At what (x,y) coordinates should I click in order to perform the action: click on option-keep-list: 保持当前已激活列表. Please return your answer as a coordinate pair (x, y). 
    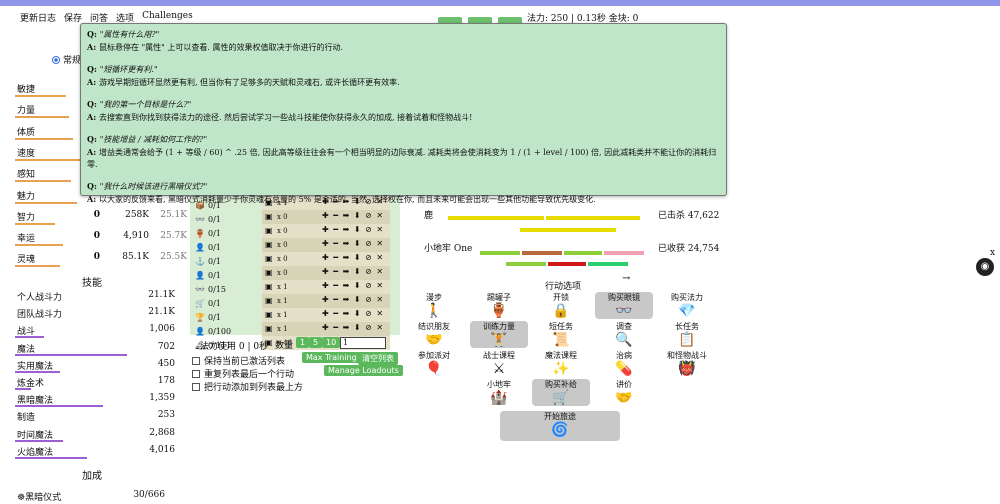
    Looking at the image, I should click on (238, 360).